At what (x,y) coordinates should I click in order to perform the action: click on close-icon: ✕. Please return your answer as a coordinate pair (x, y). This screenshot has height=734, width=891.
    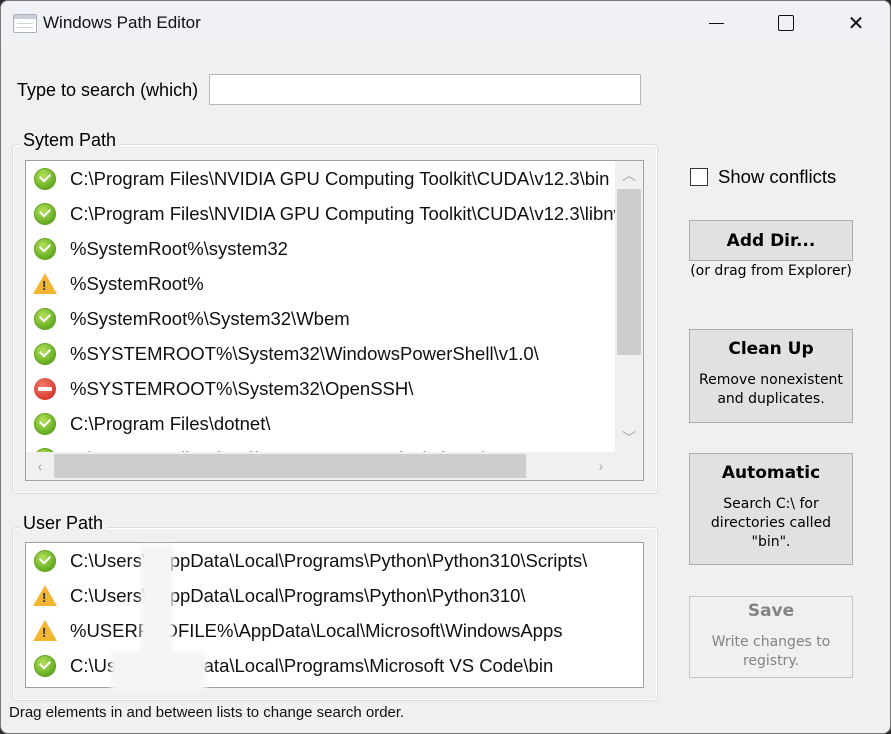
    Looking at the image, I should click on (856, 23).